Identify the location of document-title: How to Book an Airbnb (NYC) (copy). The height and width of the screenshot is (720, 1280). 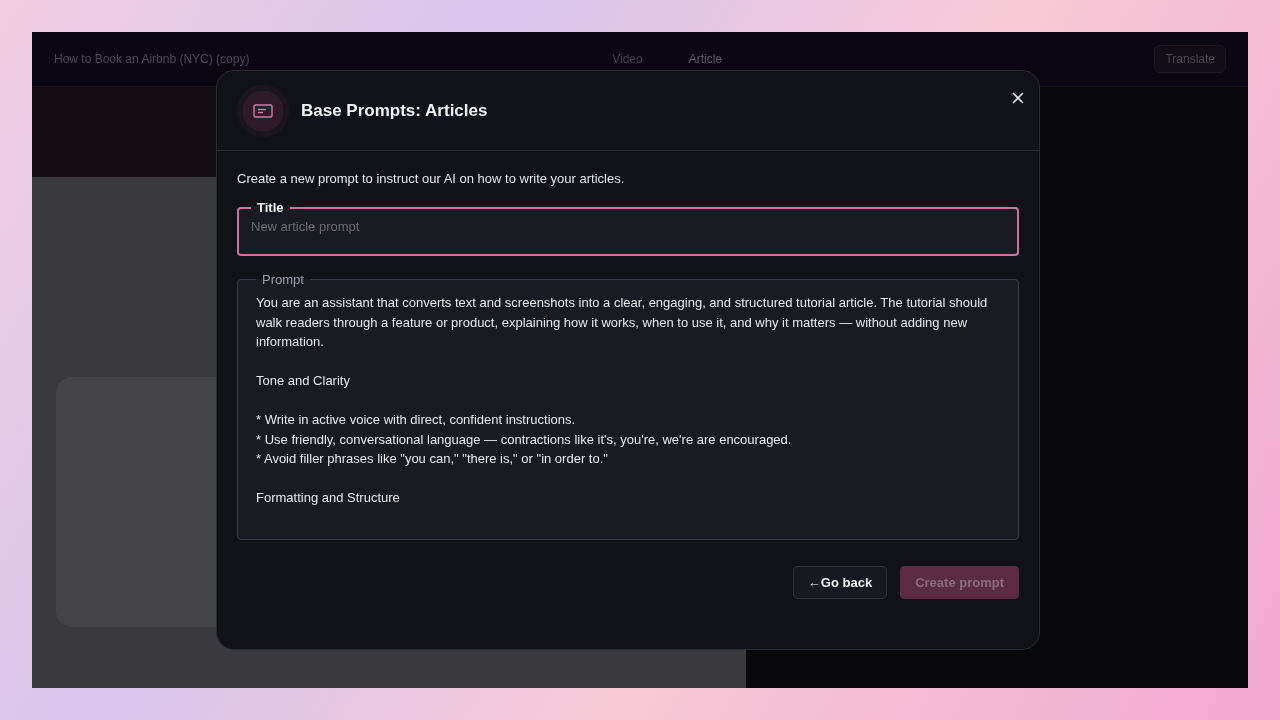
(152, 59).